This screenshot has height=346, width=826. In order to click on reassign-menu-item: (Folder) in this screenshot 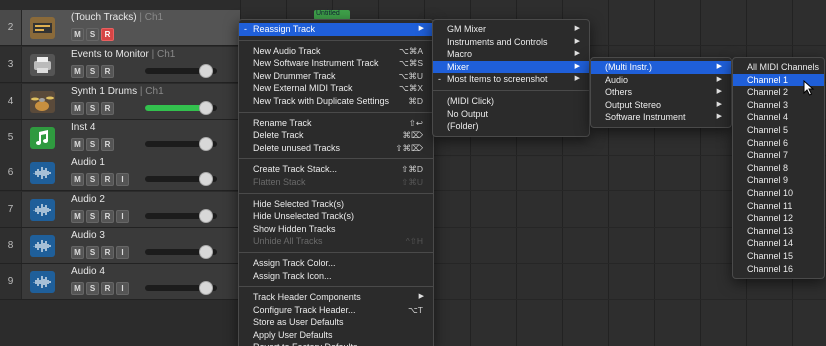, I will do `click(511, 126)`.